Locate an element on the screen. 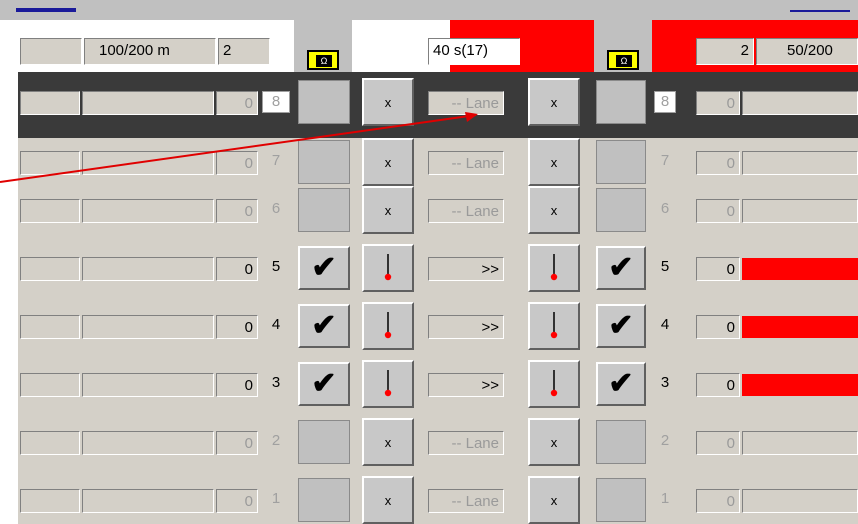  annotation-arrow is located at coordinates (239, 147).